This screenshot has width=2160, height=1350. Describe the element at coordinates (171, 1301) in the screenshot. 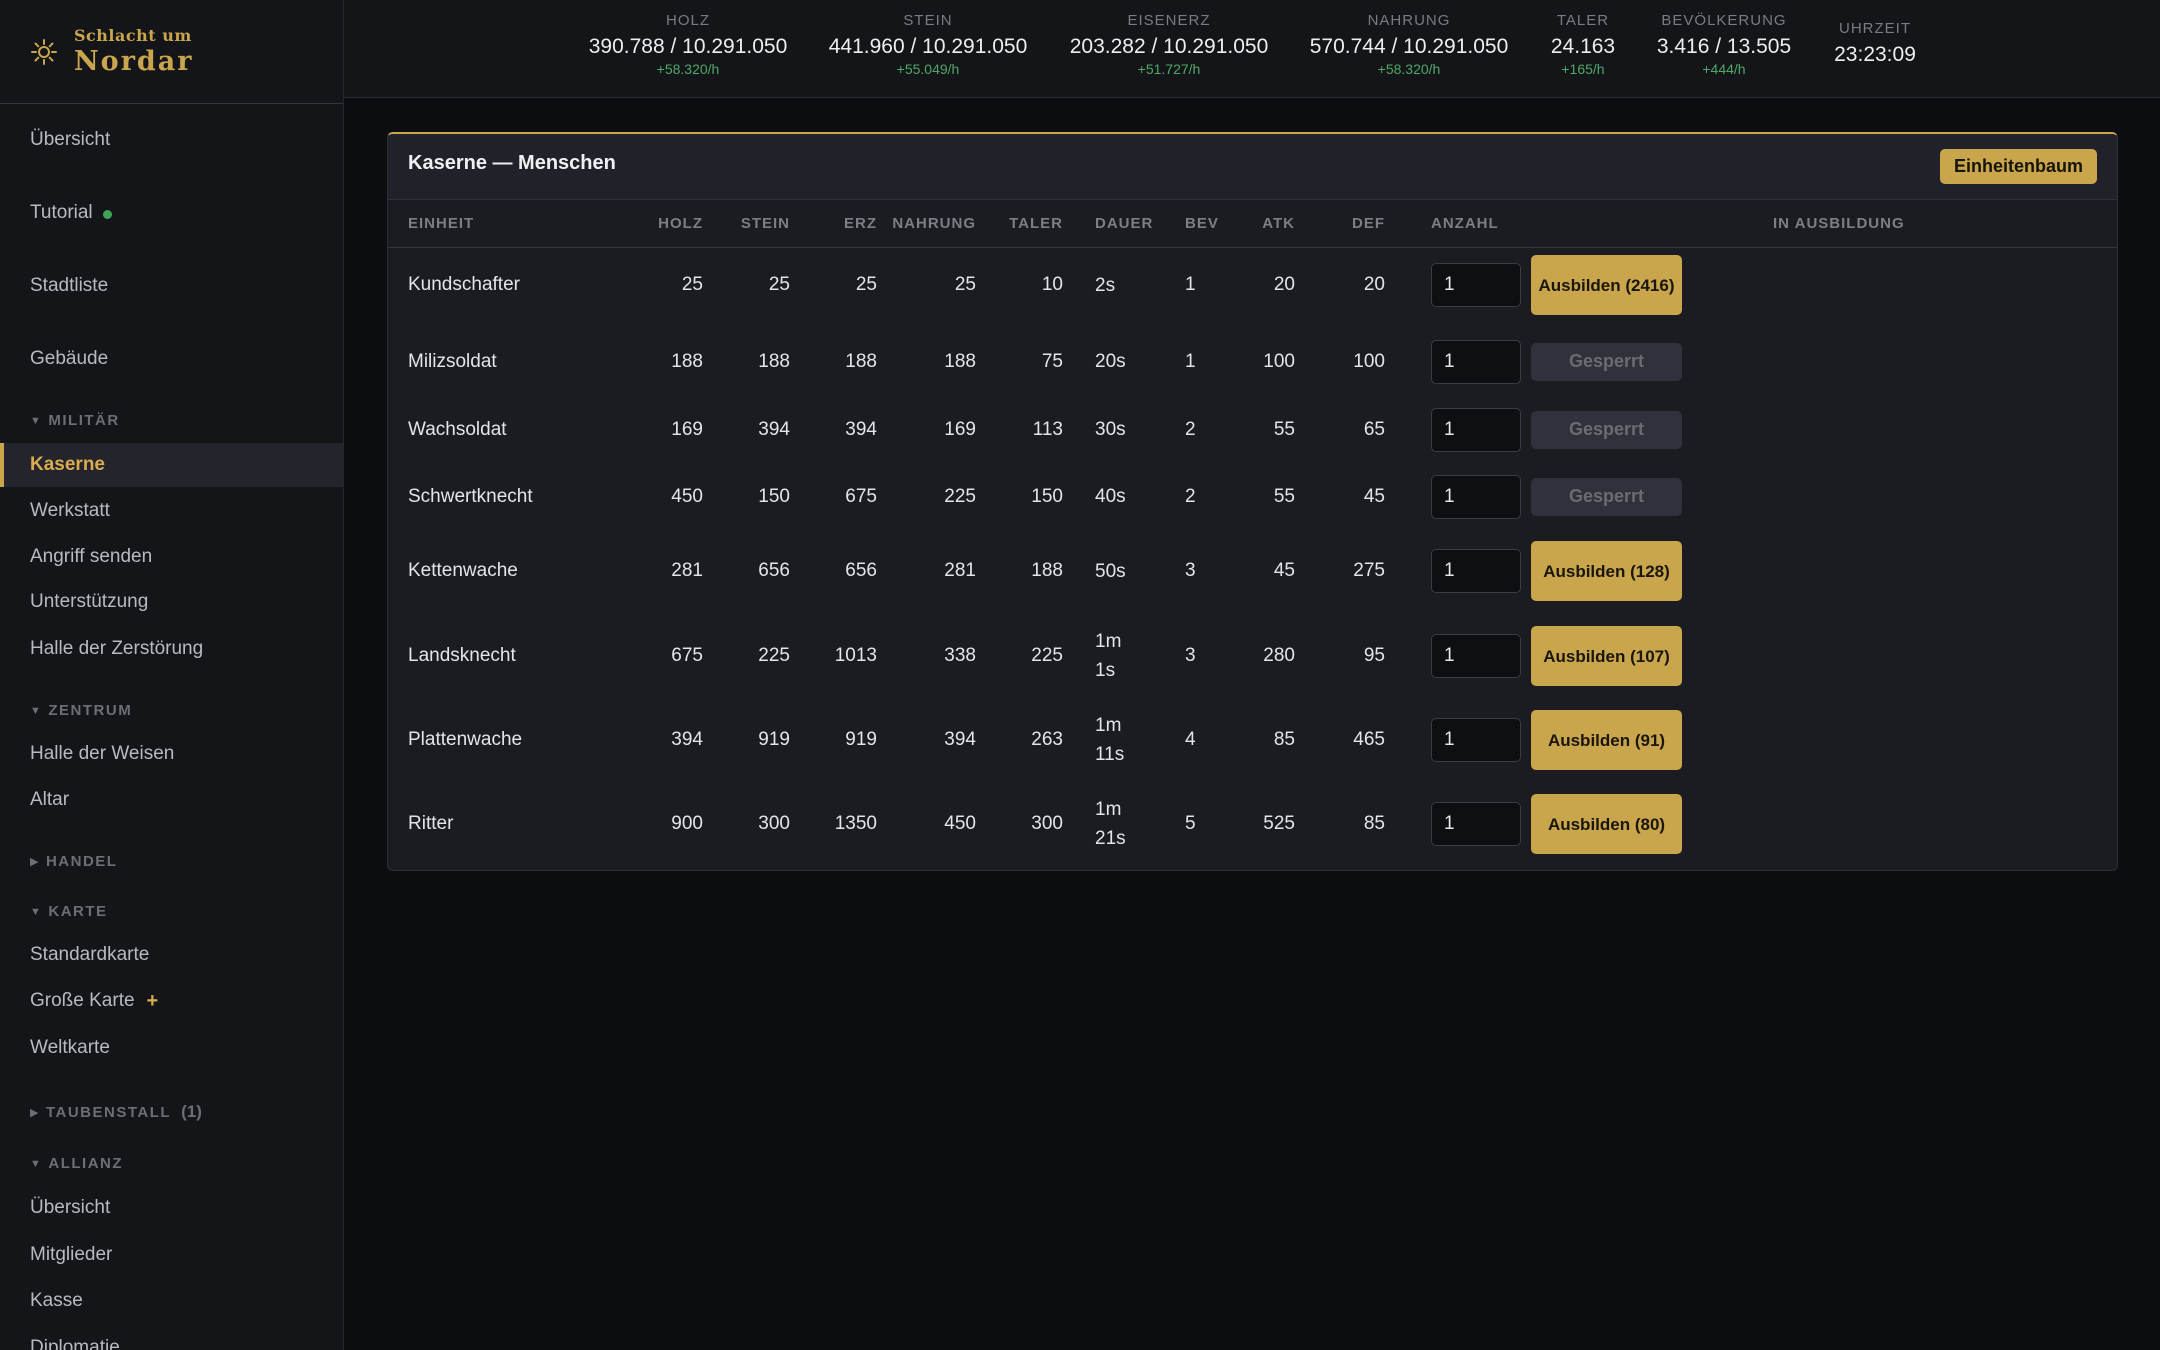

I see `sidebar-item-kasse: Kasse` at that location.